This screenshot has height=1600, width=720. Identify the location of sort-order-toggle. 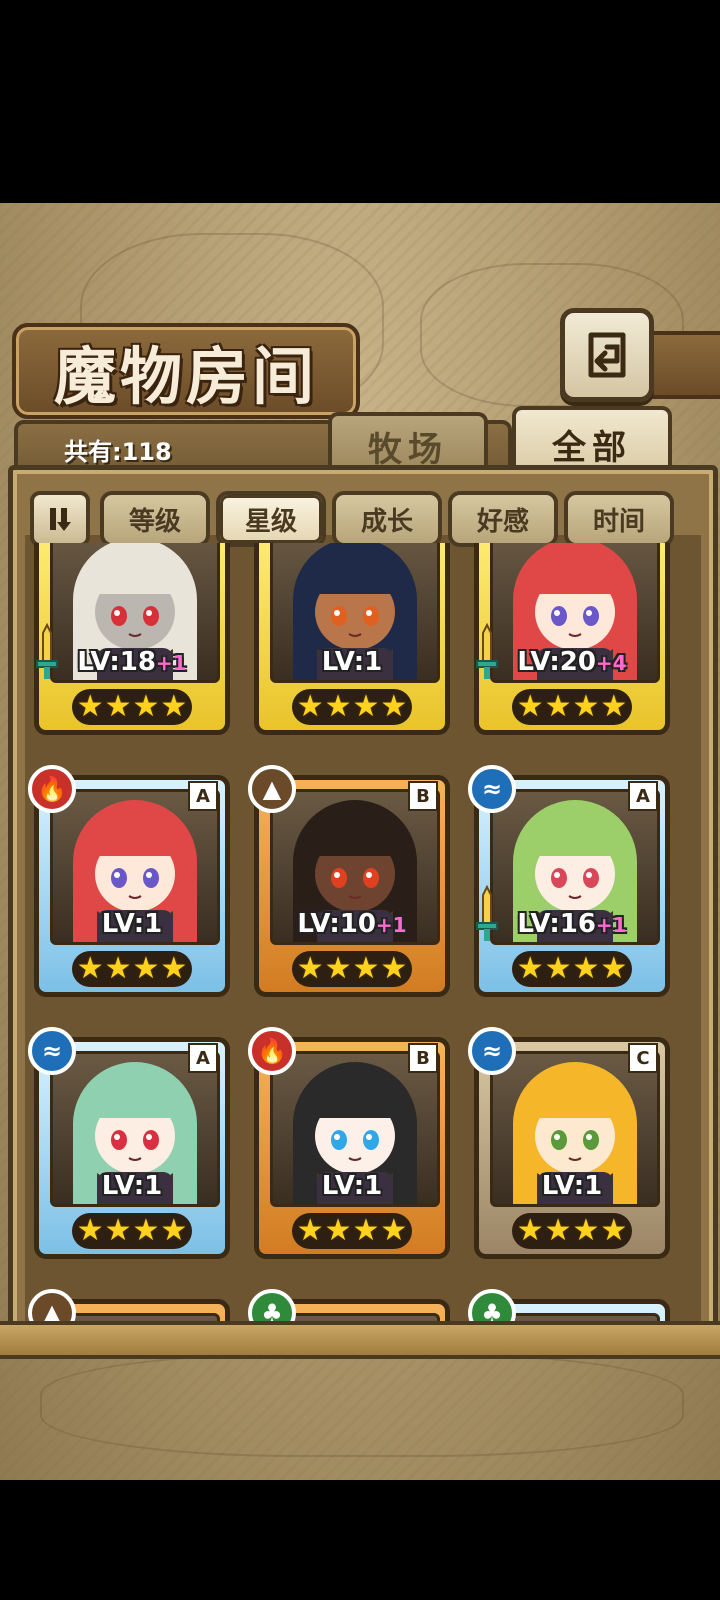
(60, 519).